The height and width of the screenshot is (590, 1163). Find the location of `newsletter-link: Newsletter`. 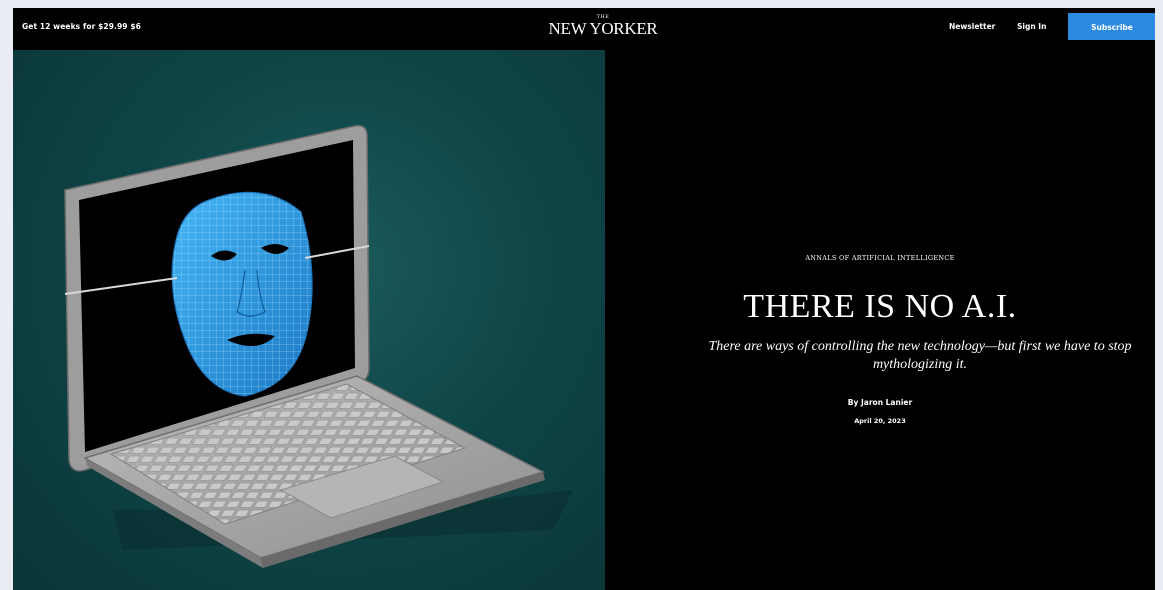

newsletter-link: Newsletter is located at coordinates (972, 26).